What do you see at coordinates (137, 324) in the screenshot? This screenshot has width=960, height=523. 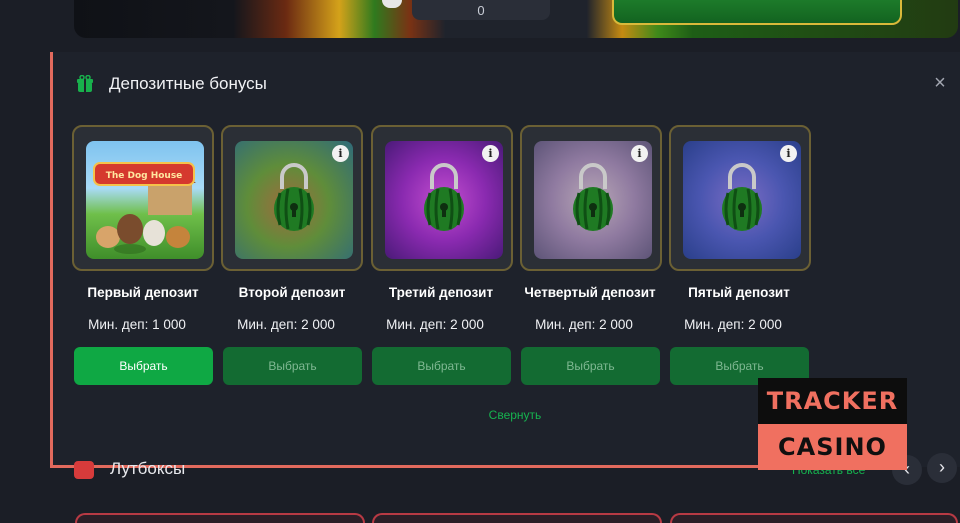 I see `min-deposit-first: Мин. деп: 1 000` at bounding box center [137, 324].